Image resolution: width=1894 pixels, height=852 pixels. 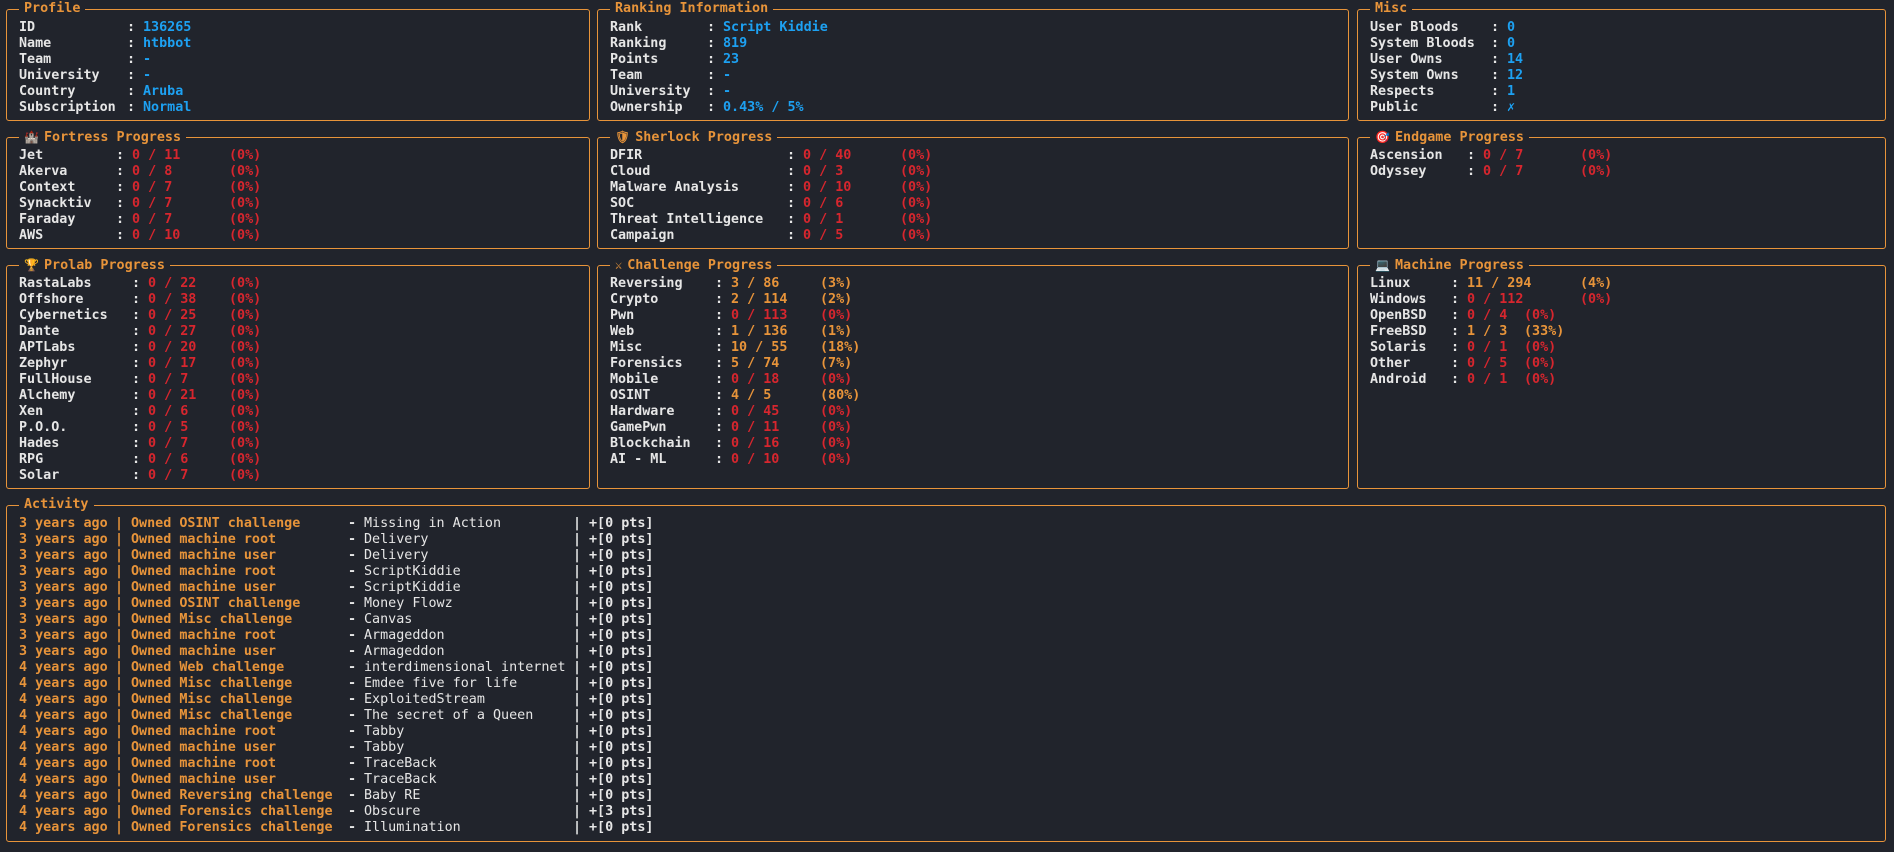 I want to click on prolab-label: Xen, so click(x=31, y=411).